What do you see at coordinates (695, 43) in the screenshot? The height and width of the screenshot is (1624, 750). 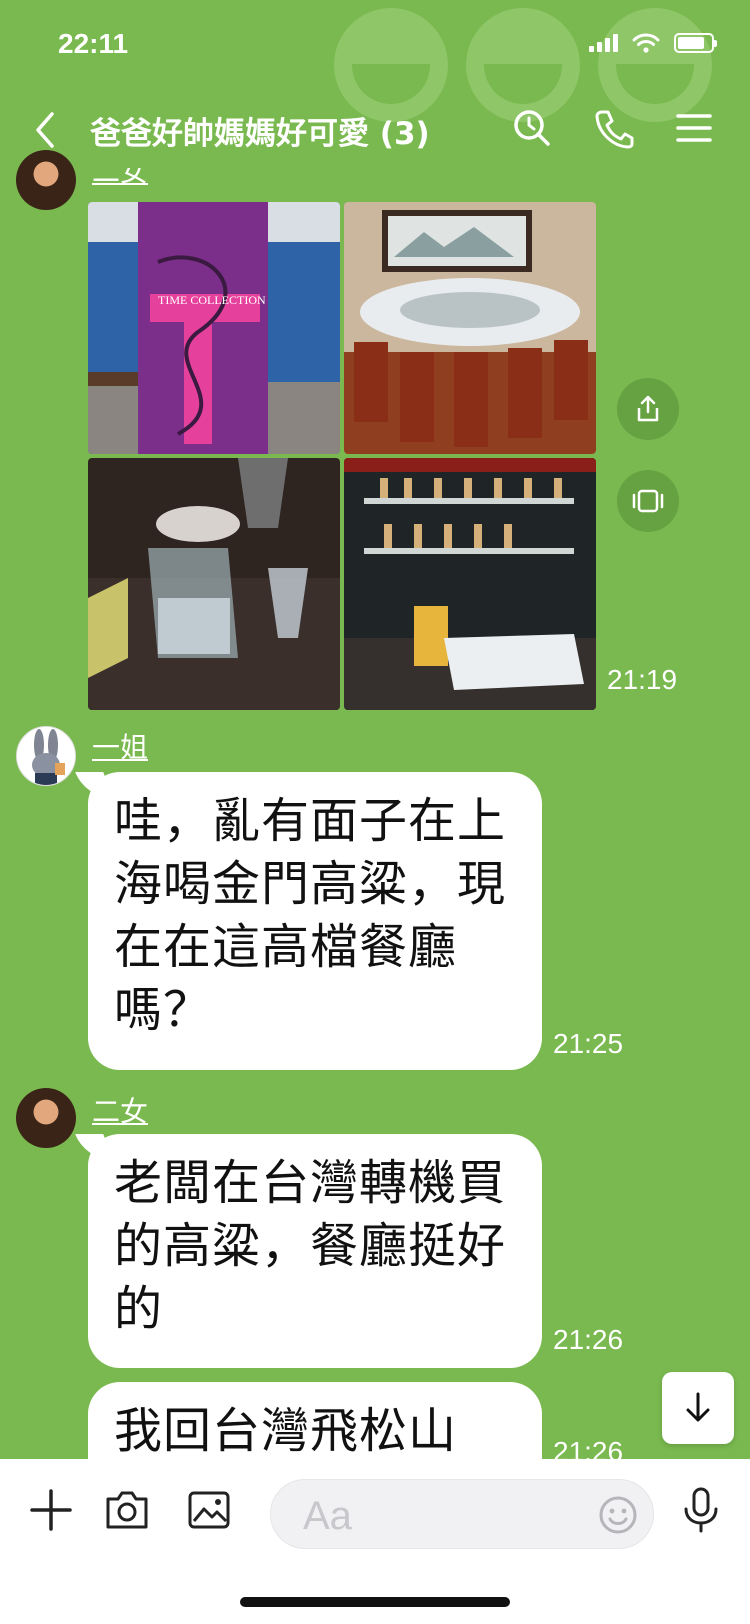 I see `battery-icon` at bounding box center [695, 43].